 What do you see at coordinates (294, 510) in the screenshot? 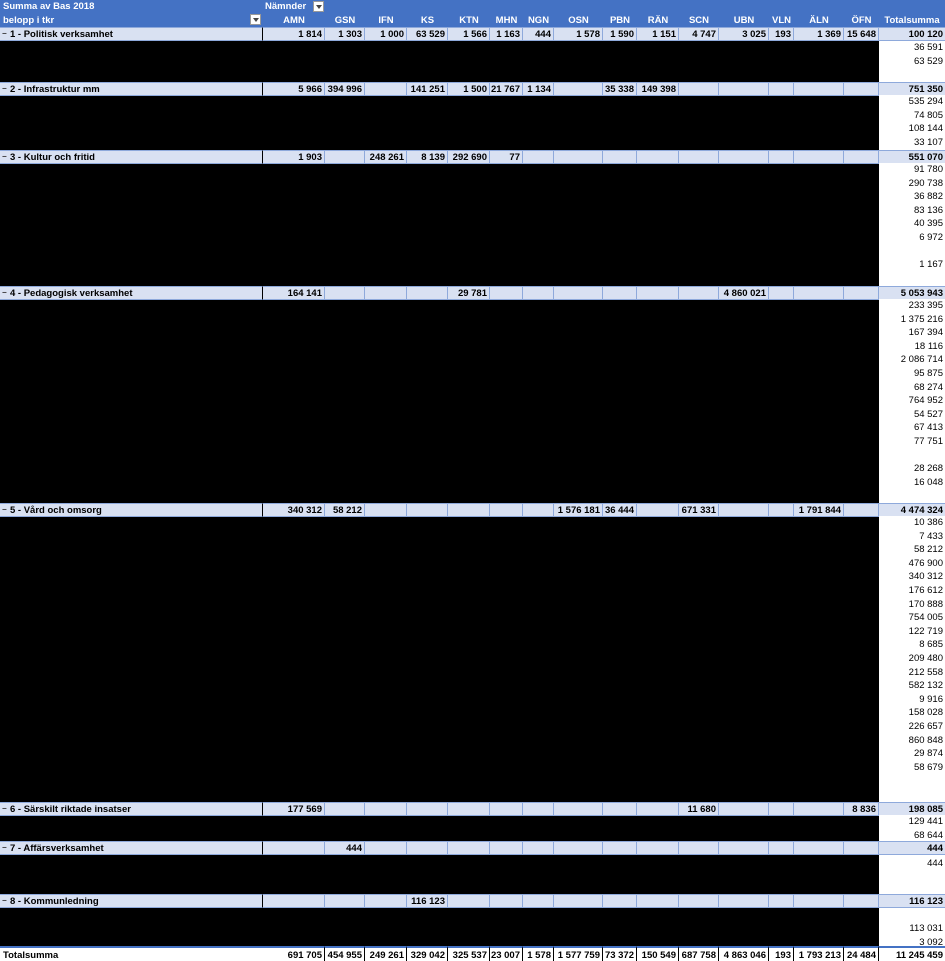
I see `category-cell: 340 312` at bounding box center [294, 510].